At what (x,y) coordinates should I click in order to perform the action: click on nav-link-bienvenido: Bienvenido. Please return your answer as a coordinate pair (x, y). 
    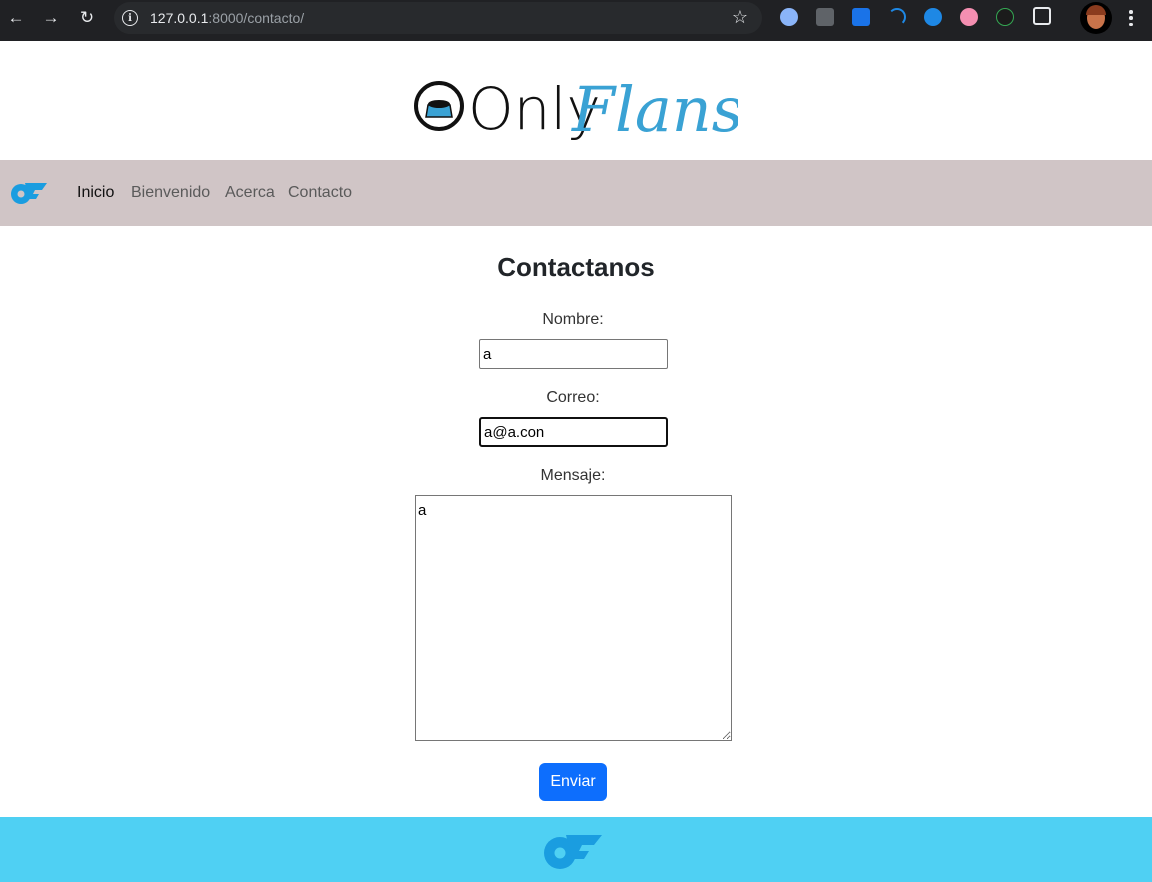
    Looking at the image, I should click on (170, 193).